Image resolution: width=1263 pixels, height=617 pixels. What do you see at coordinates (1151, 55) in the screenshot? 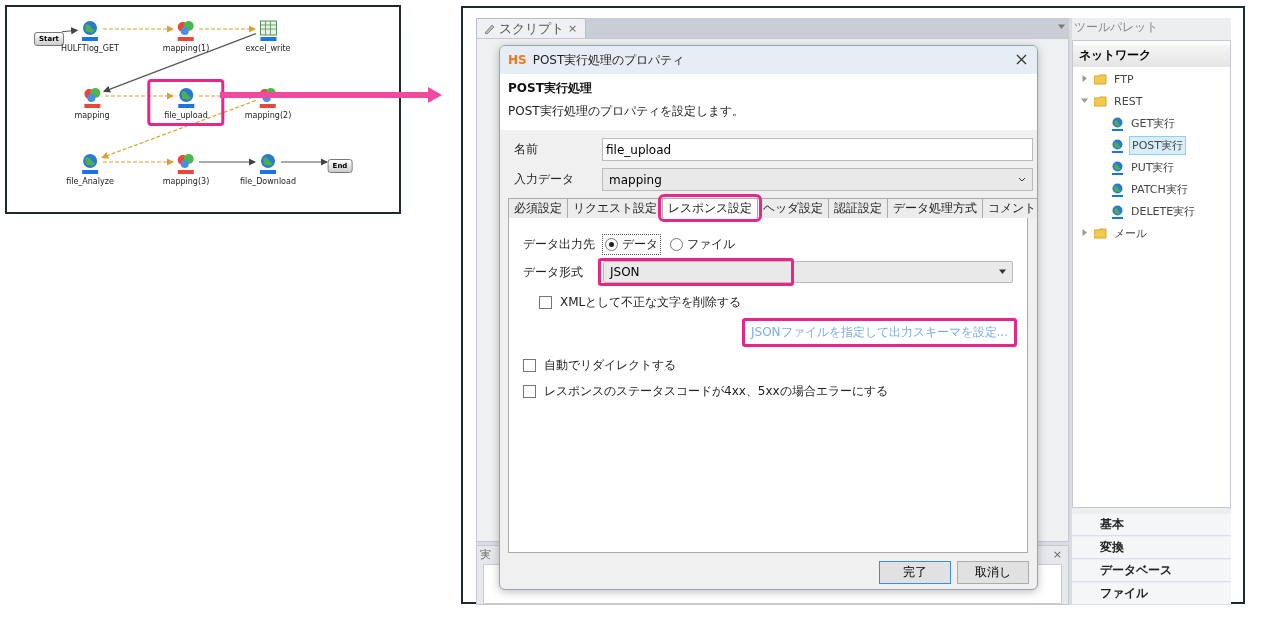
I see `section-header: ネットワーク` at bounding box center [1151, 55].